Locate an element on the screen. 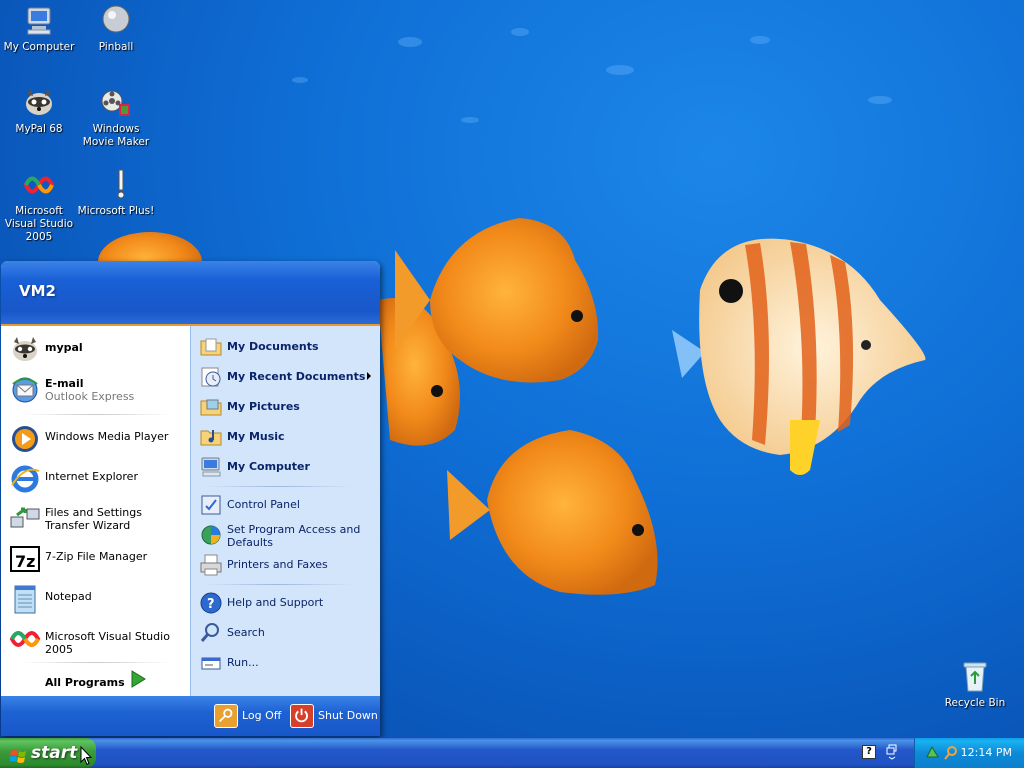  windows-logo-icon is located at coordinates (18, 754).